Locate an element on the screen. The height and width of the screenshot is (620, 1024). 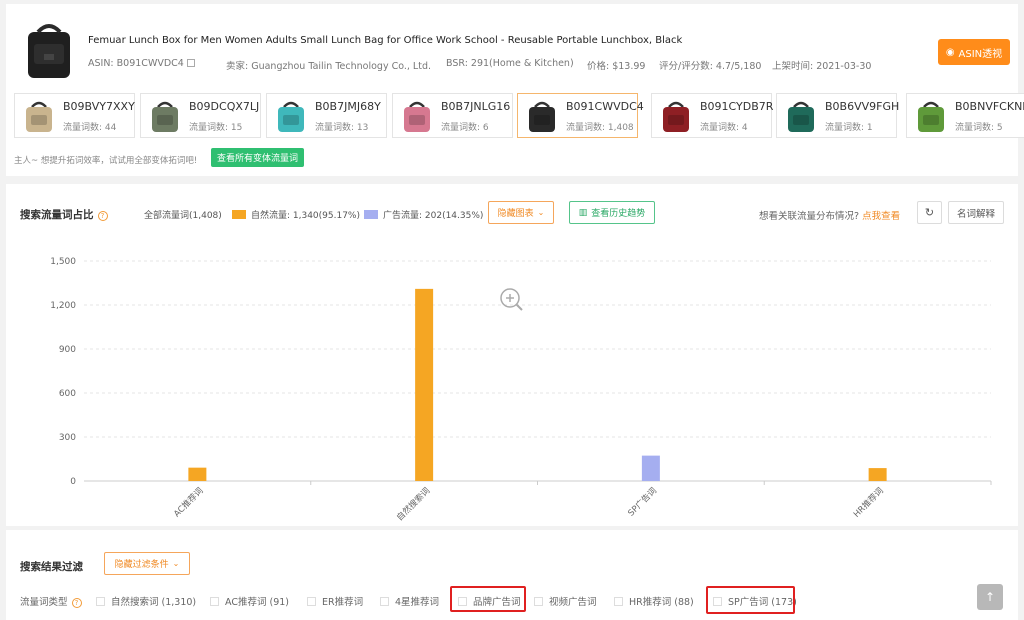
external-link-icon is located at coordinates (190, 63).